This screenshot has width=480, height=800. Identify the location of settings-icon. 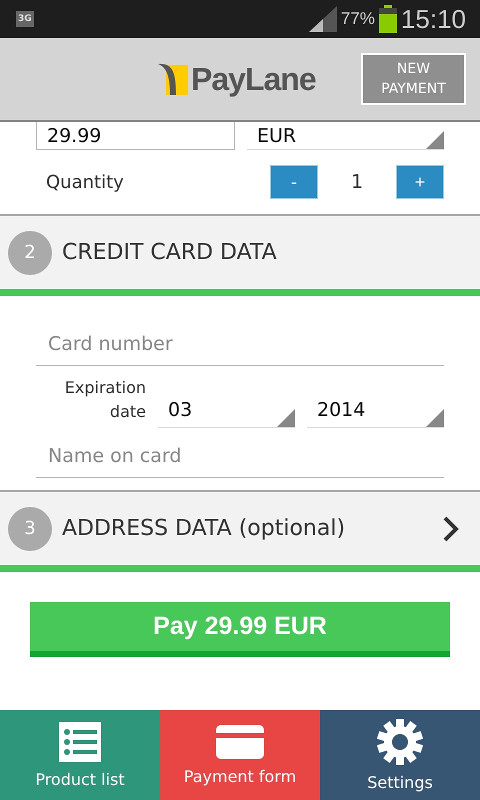
(400, 741).